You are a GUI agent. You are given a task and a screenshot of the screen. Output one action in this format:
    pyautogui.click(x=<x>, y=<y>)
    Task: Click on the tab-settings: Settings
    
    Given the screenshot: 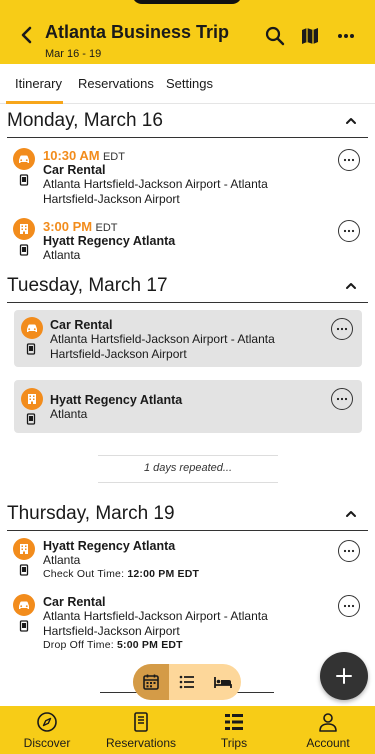 What is the action you would take?
    pyautogui.click(x=189, y=83)
    